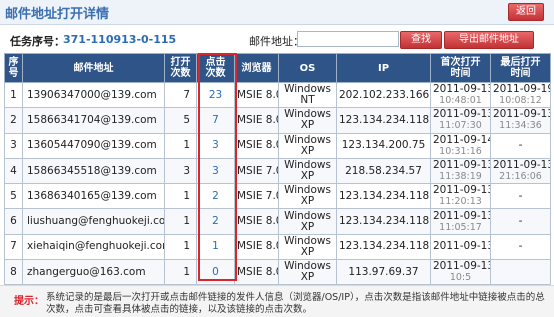 The height and width of the screenshot is (317, 554). What do you see at coordinates (37, 41) in the screenshot?
I see `task-id-label: 任务序号：` at bounding box center [37, 41].